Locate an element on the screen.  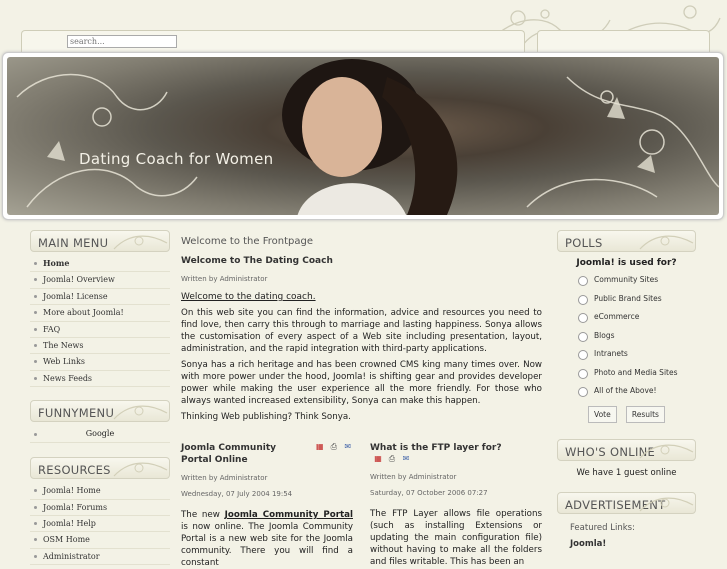
sub-article-title: What is the FTP layer for? is located at coordinates (436, 448).